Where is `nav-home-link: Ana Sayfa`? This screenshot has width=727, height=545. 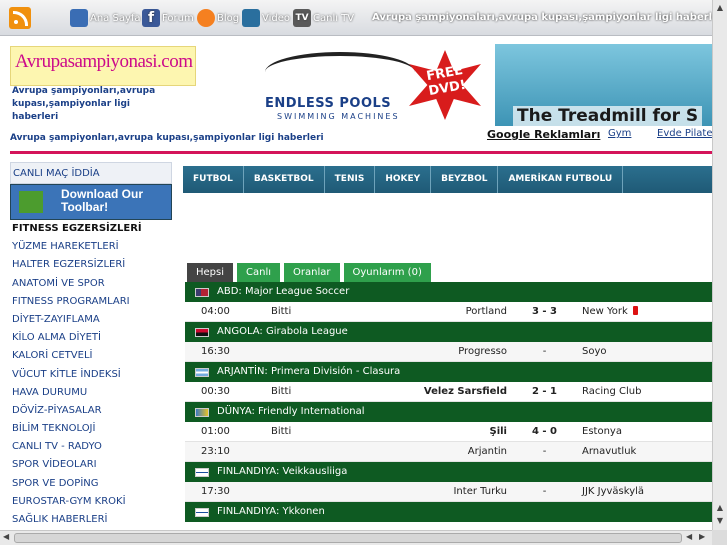 nav-home-link: Ana Sayfa is located at coordinates (105, 18).